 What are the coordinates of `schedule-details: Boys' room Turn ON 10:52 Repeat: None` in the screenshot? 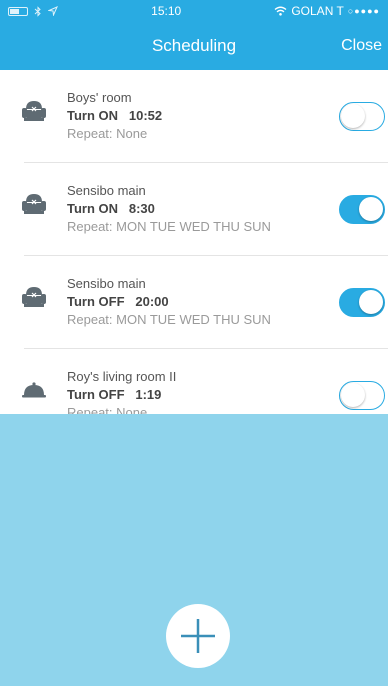 It's located at (114, 116).